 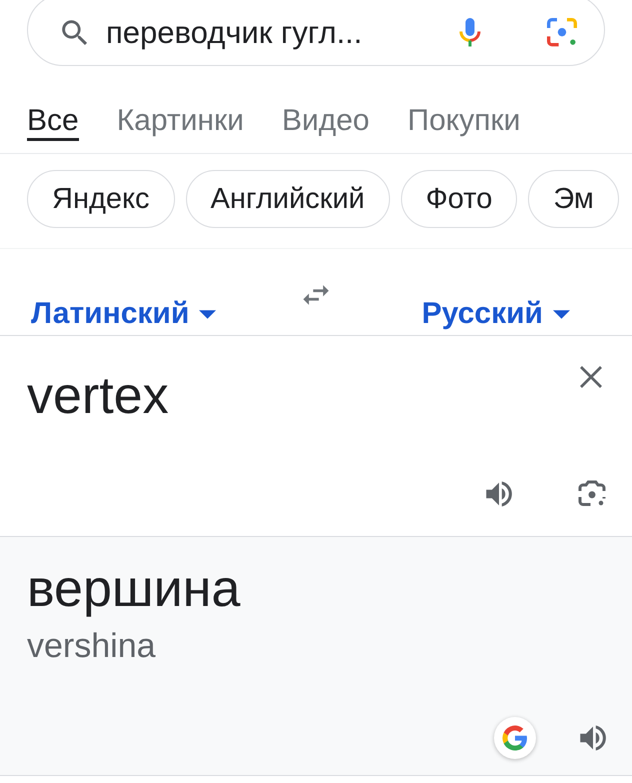 What do you see at coordinates (326, 128) in the screenshot?
I see `search-tab: Видео` at bounding box center [326, 128].